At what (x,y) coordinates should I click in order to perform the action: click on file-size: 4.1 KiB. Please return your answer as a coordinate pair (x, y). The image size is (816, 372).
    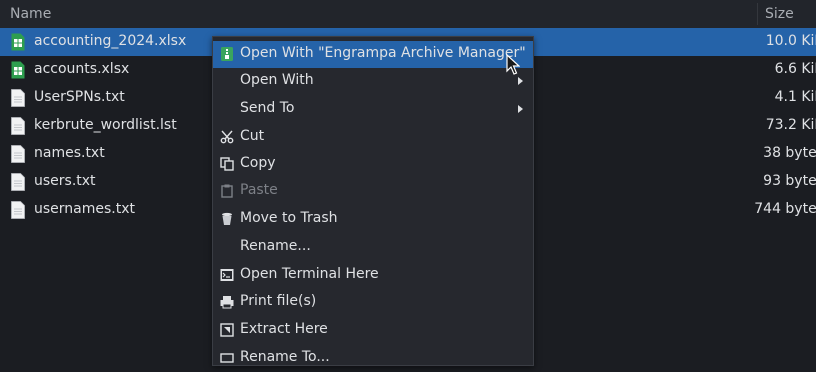
    Looking at the image, I should click on (795, 97).